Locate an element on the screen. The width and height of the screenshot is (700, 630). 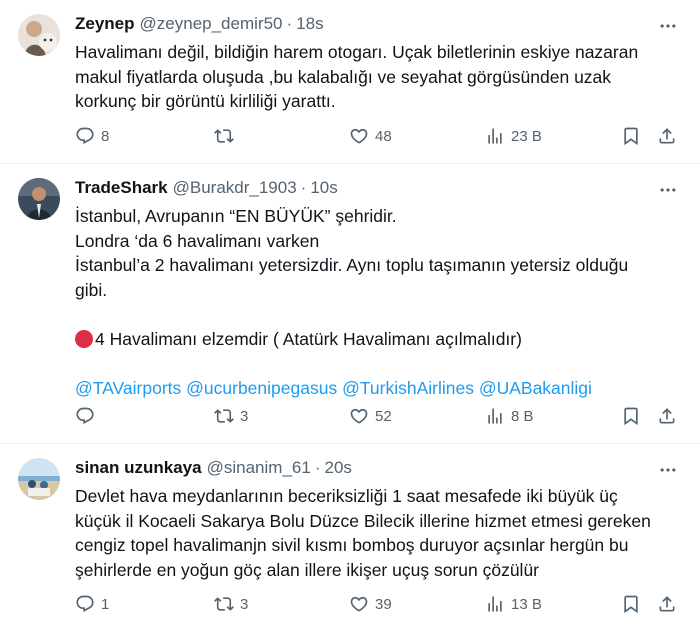
like-count: 39 is located at coordinates (383, 604).